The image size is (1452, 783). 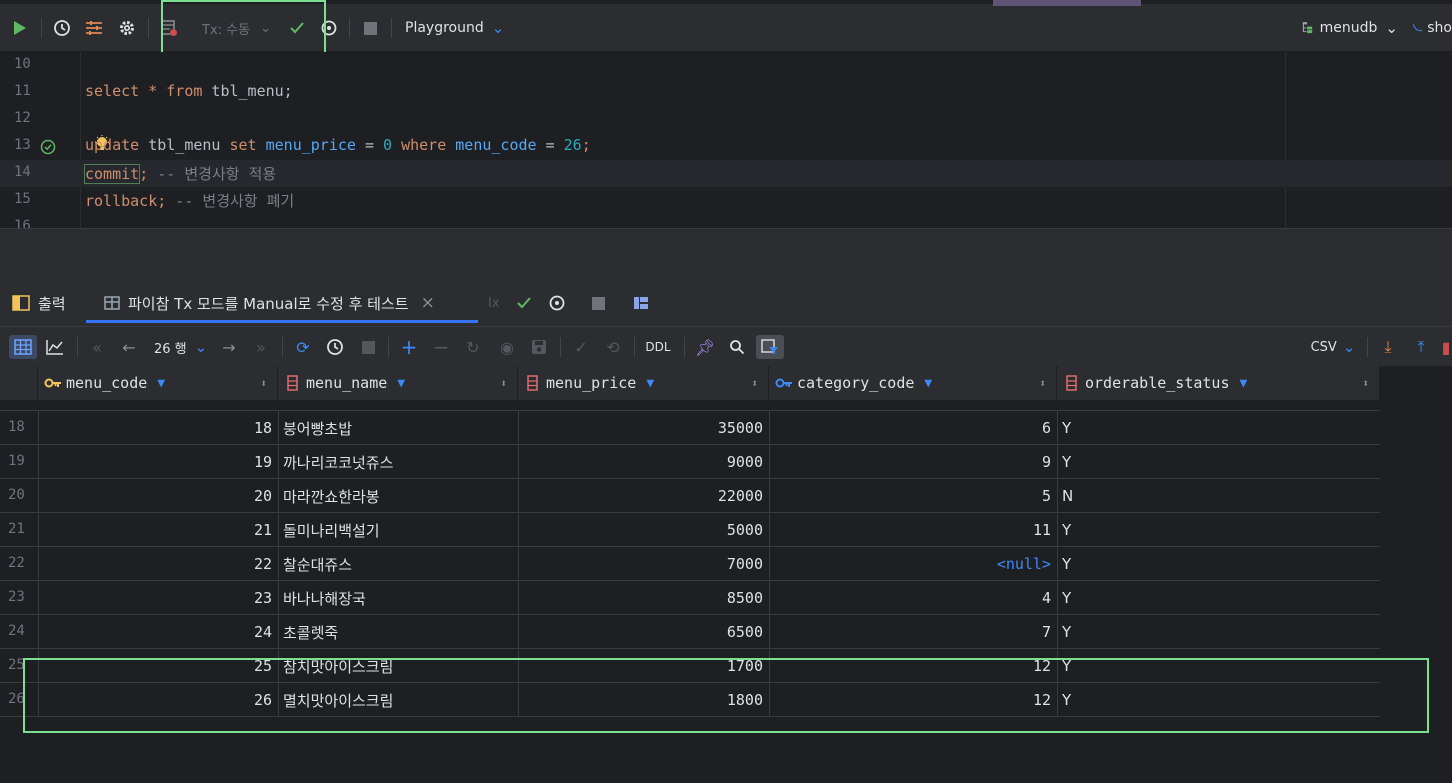 What do you see at coordinates (55, 347) in the screenshot?
I see `chart-view-button` at bounding box center [55, 347].